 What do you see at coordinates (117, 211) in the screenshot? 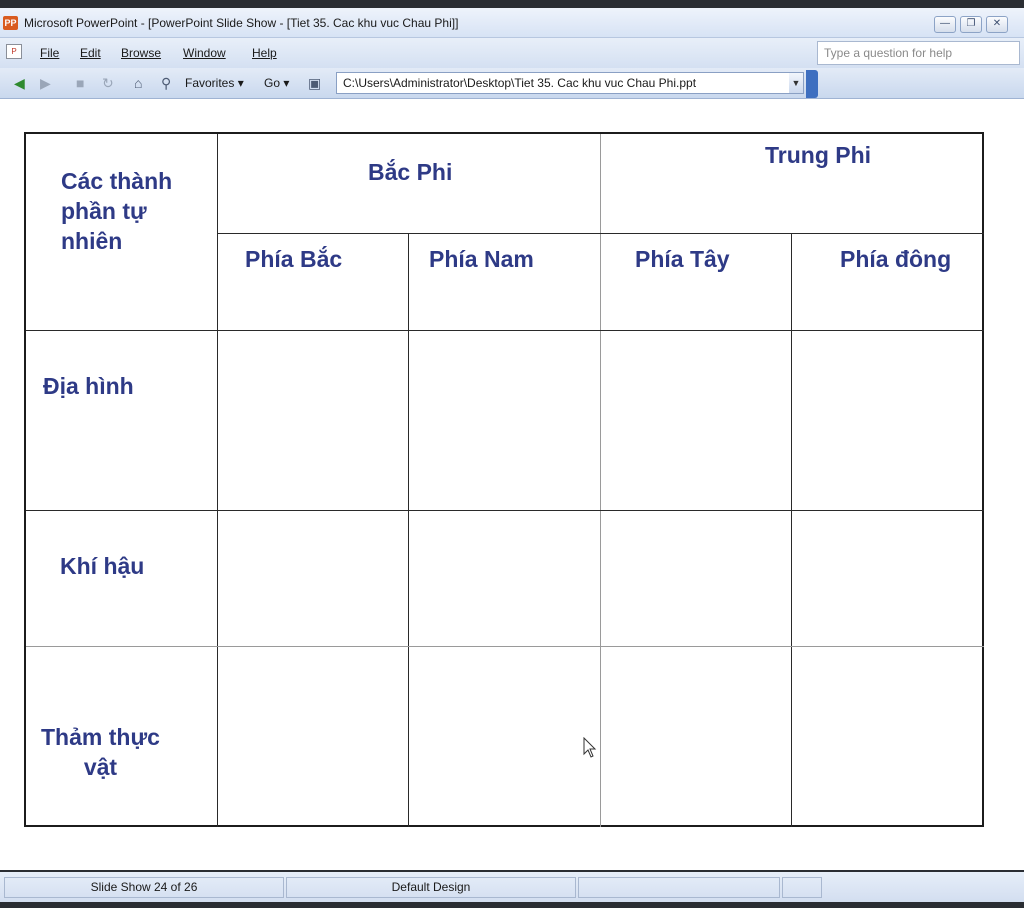
I see `corner-header: Các thành phần tự nhiên` at bounding box center [117, 211].